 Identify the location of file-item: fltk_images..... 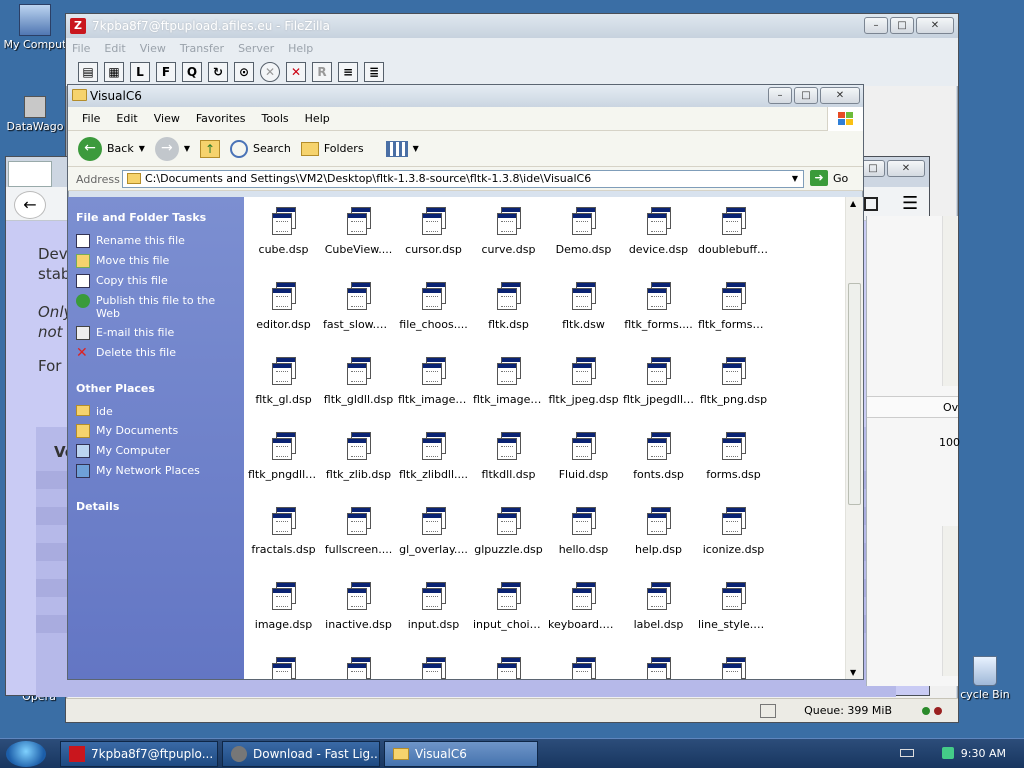
(433, 381).